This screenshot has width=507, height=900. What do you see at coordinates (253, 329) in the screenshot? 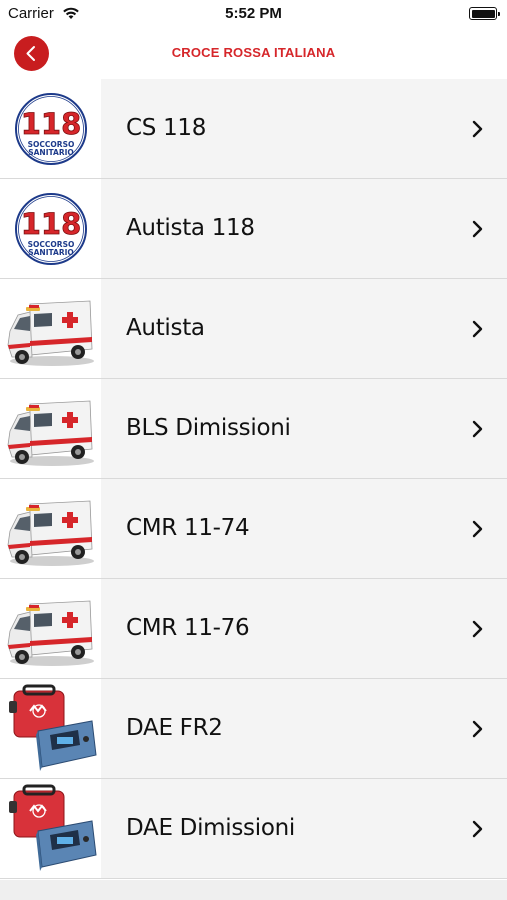
I see `list-item: Autista` at bounding box center [253, 329].